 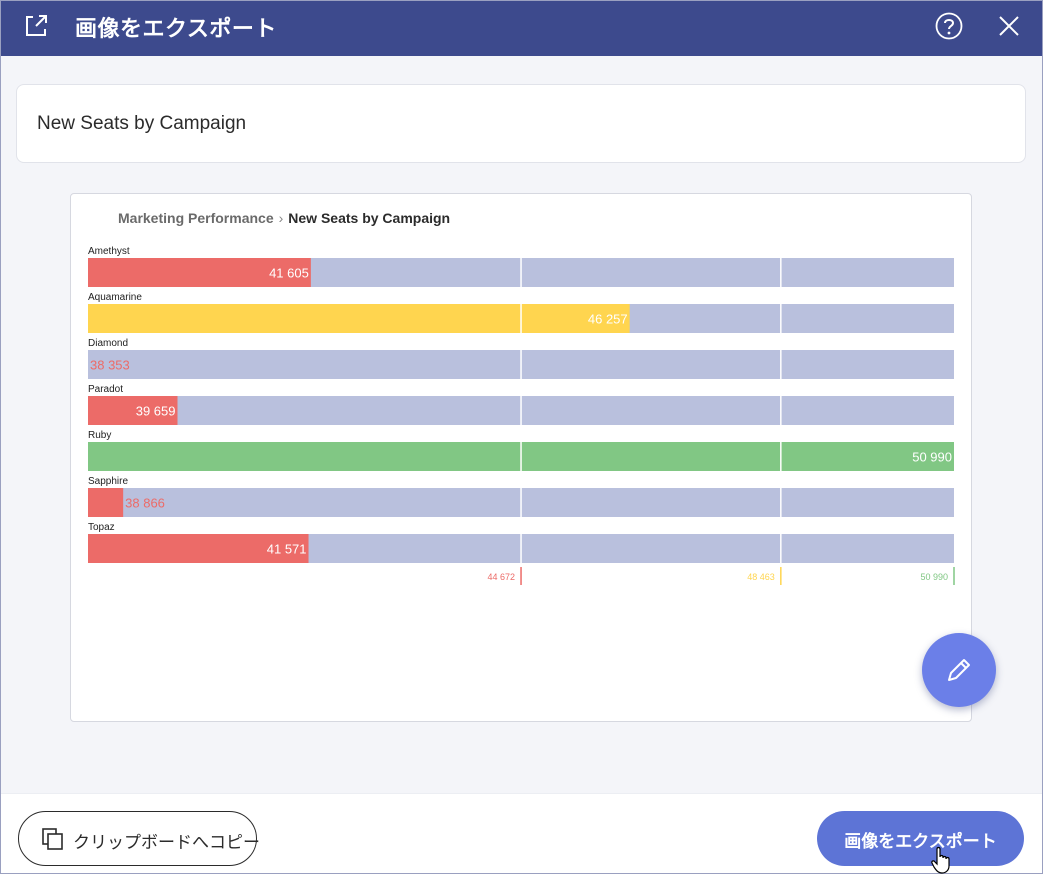 I want to click on dialog-header: 画像をエクスポート, so click(x=521, y=28).